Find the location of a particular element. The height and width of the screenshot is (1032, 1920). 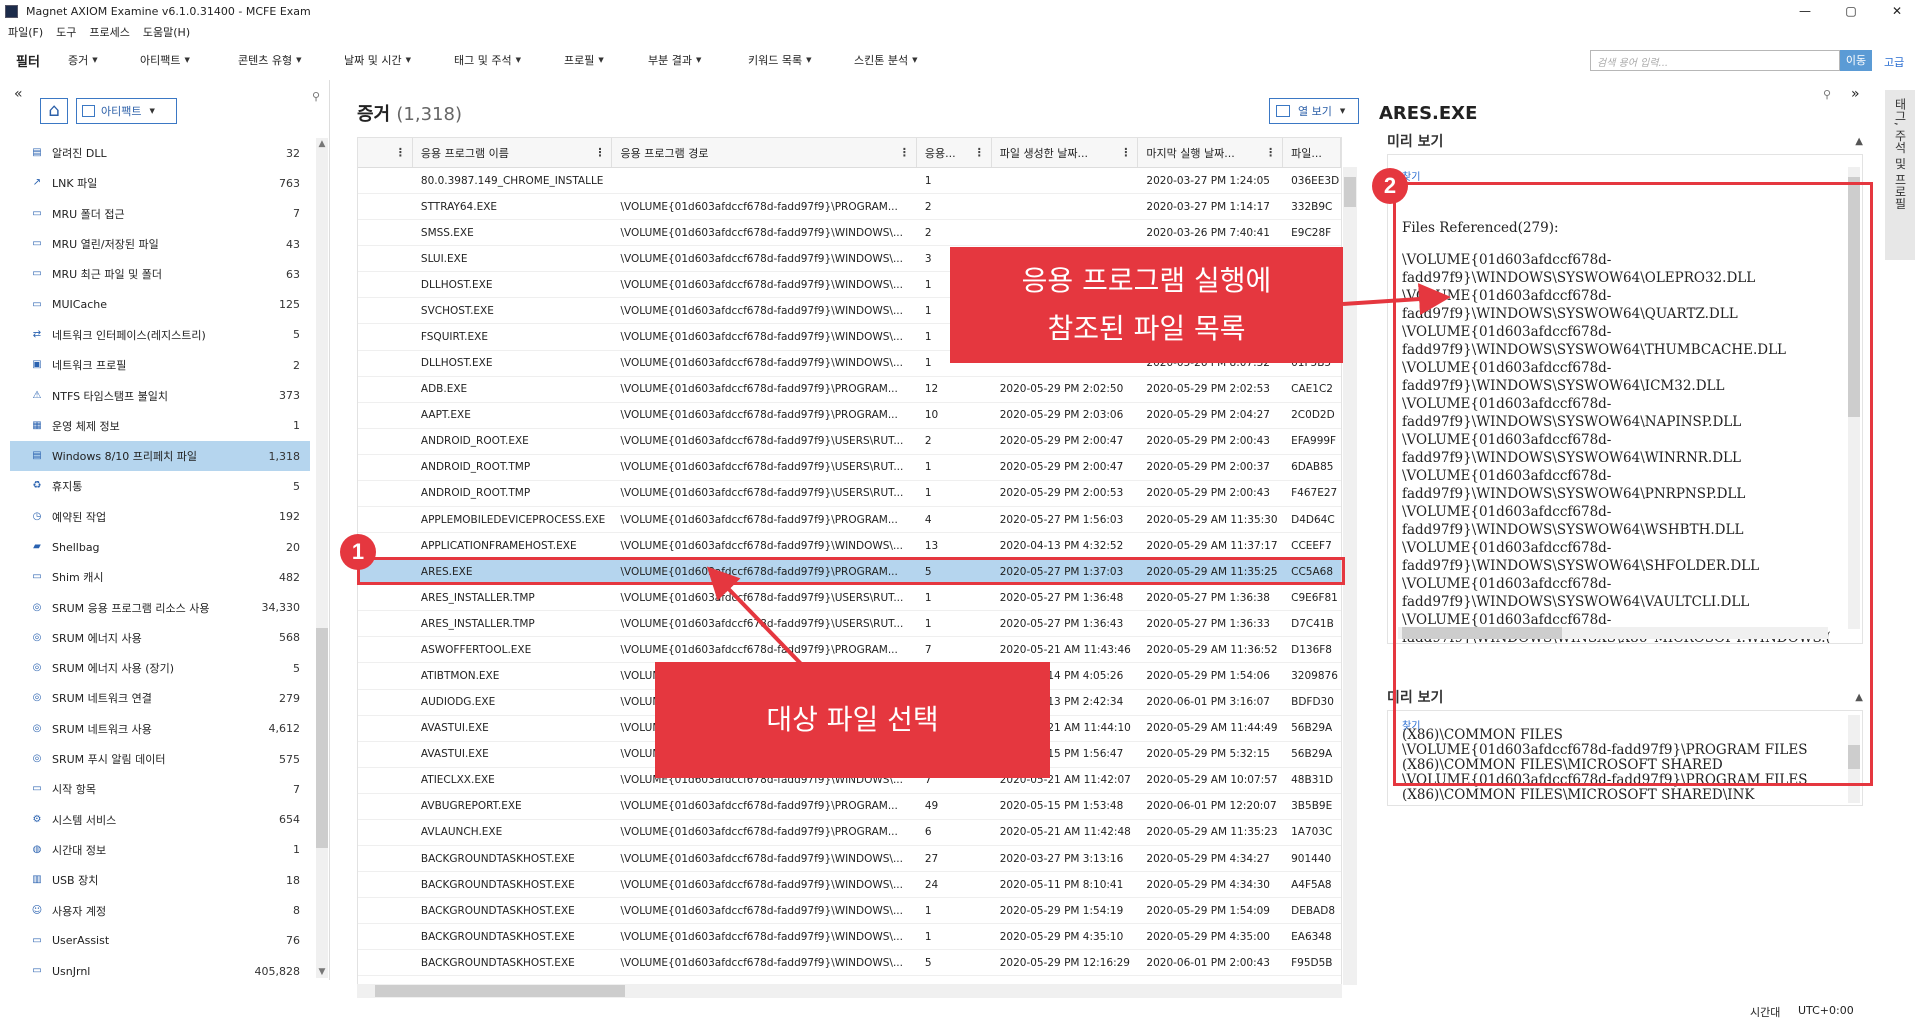

artifact-item: ▭ MUICache 125 is located at coordinates (160, 304).